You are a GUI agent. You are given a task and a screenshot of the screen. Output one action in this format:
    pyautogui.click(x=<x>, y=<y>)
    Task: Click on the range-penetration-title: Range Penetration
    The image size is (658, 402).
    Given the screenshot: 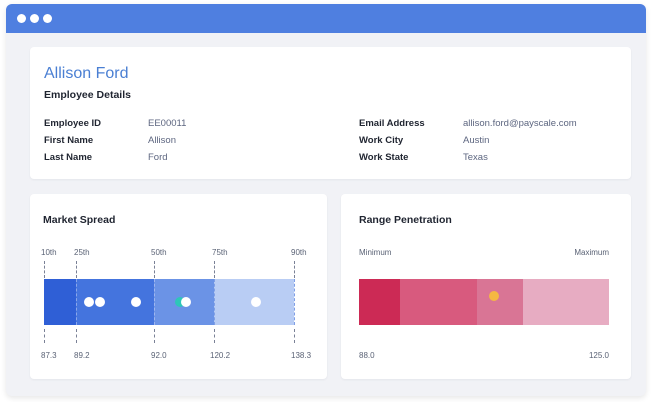 What is the action you would take?
    pyautogui.click(x=405, y=220)
    